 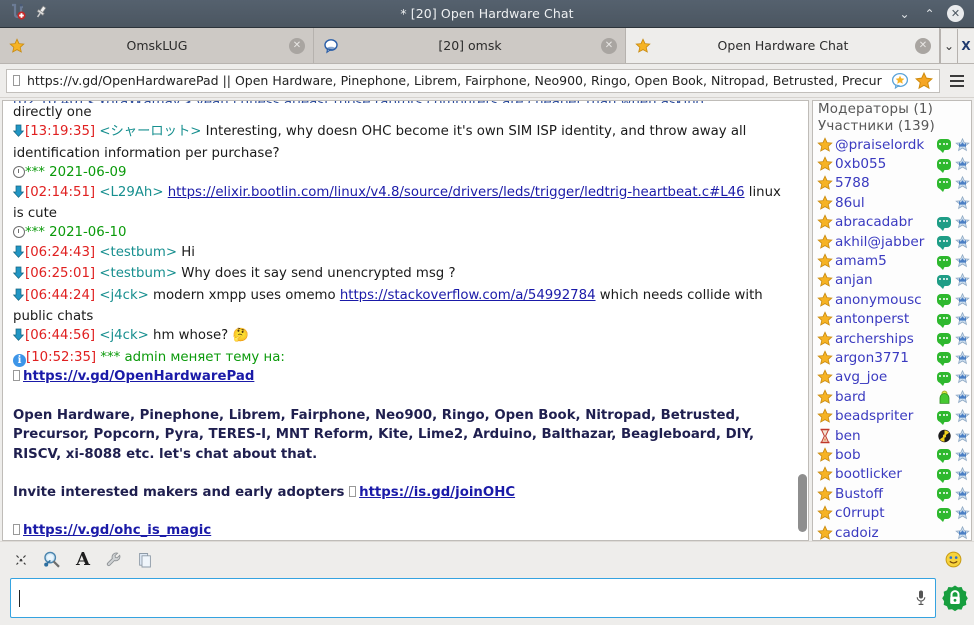 What do you see at coordinates (892, 202) in the screenshot?
I see `roster-item-86ul: 86ul` at bounding box center [892, 202].